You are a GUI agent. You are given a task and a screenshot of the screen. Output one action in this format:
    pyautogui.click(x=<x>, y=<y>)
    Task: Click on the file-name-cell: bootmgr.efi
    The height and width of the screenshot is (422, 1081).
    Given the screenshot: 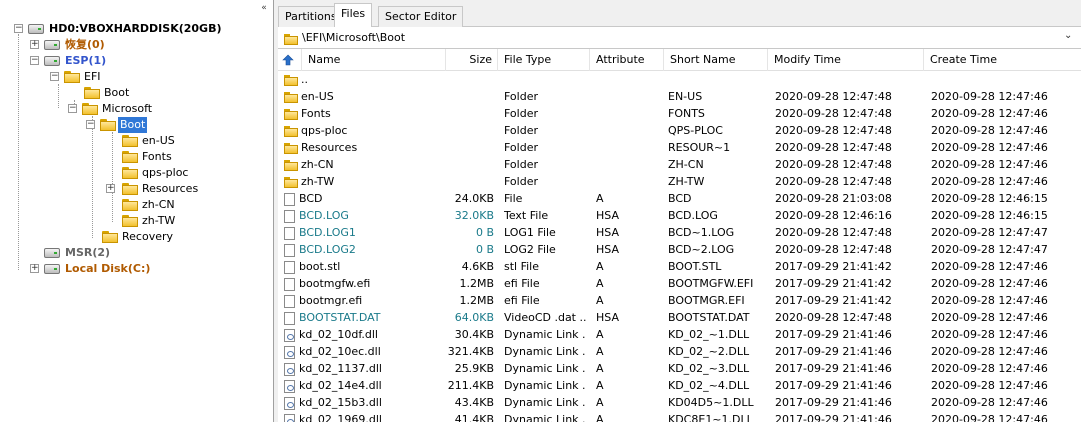 What is the action you would take?
    pyautogui.click(x=364, y=300)
    